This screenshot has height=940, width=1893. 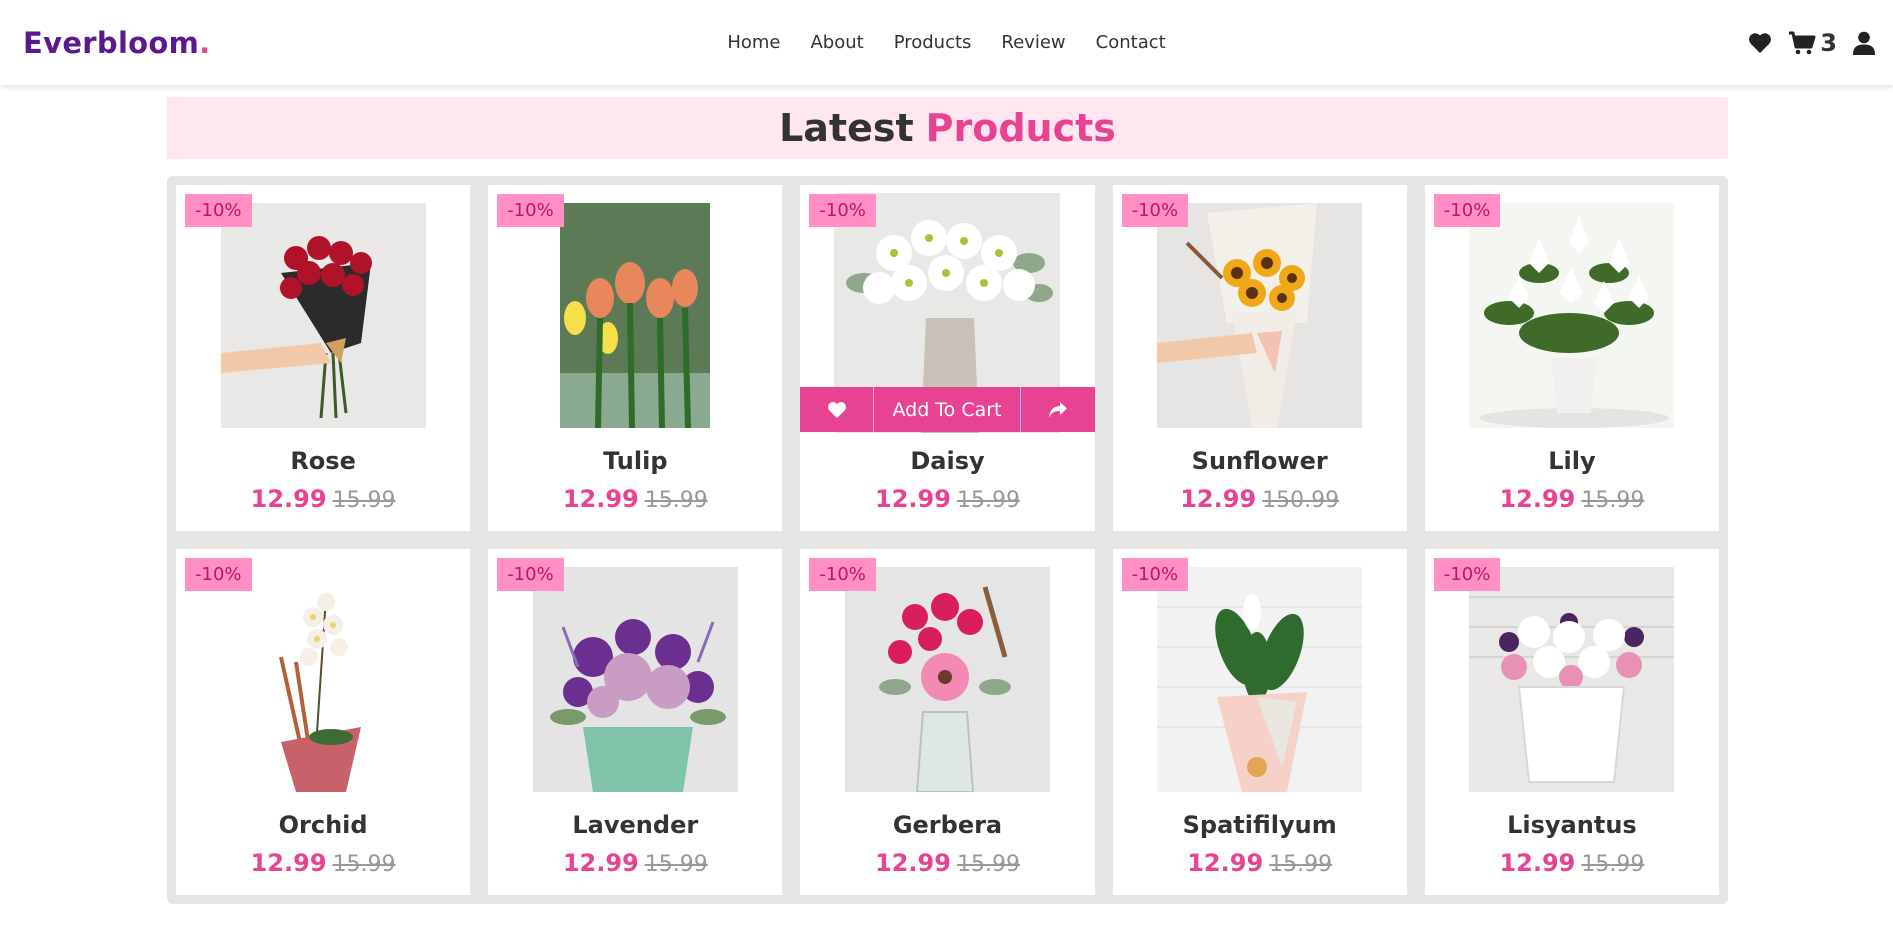 What do you see at coordinates (323, 825) in the screenshot?
I see `product-name: Orchid` at bounding box center [323, 825].